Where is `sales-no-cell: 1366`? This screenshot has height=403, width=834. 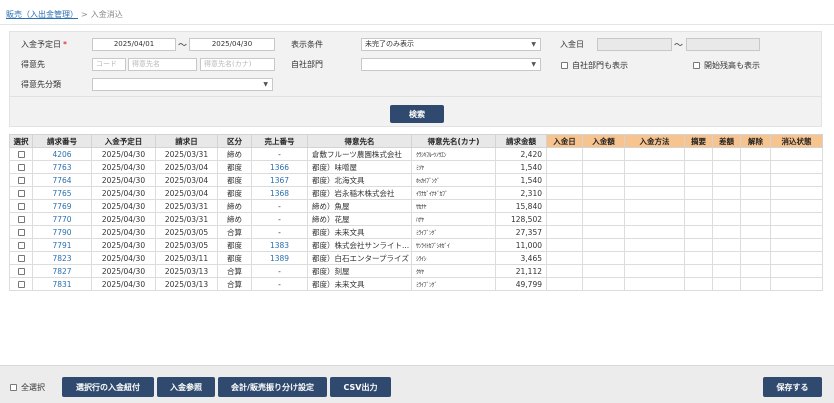 sales-no-cell: 1366 is located at coordinates (279, 167).